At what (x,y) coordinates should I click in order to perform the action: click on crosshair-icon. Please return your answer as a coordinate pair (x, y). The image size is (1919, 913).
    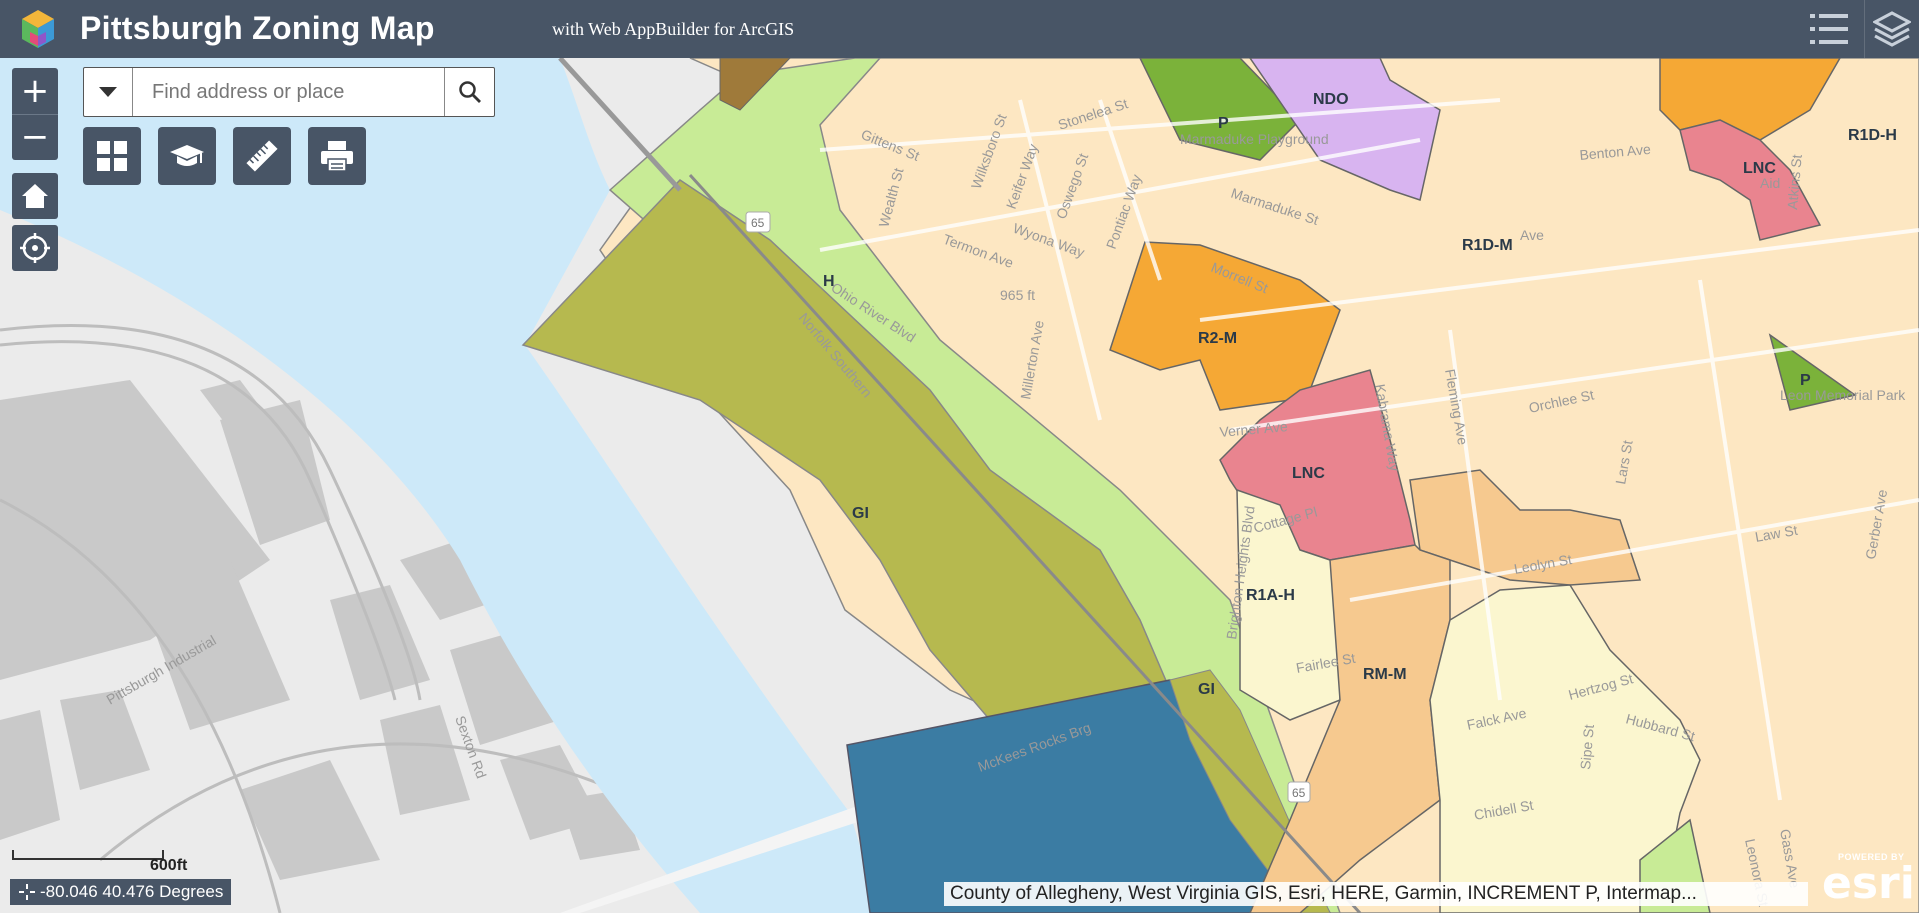
    Looking at the image, I should click on (27, 892).